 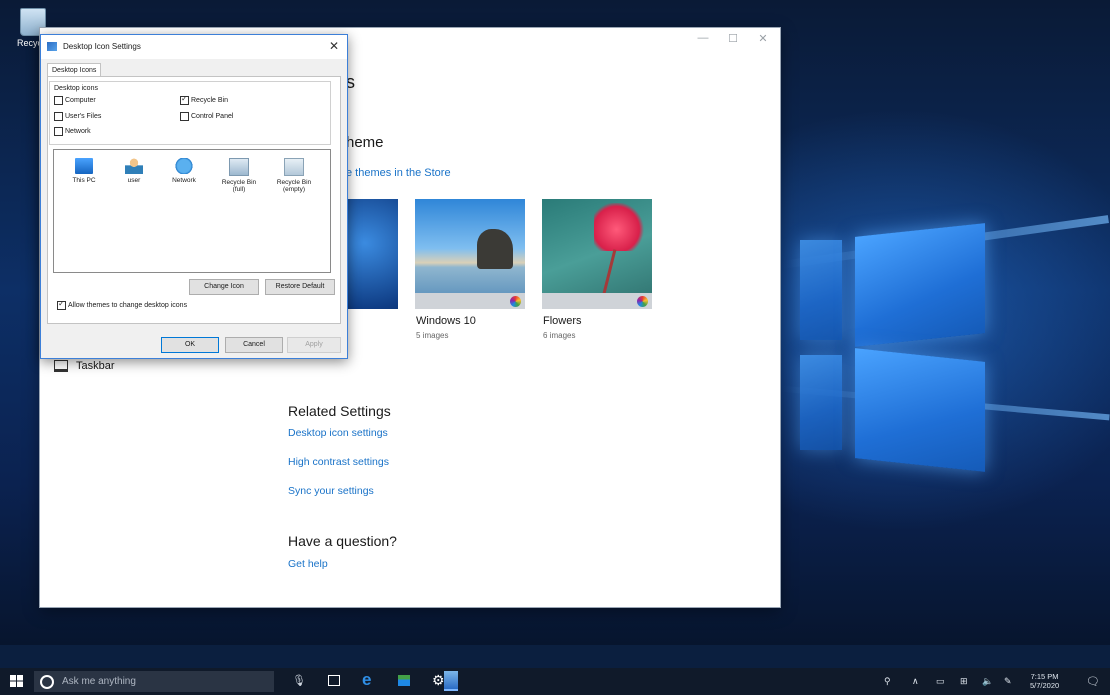 I want to click on sidebar-item-taskbar: Taskbar, so click(x=84, y=366).